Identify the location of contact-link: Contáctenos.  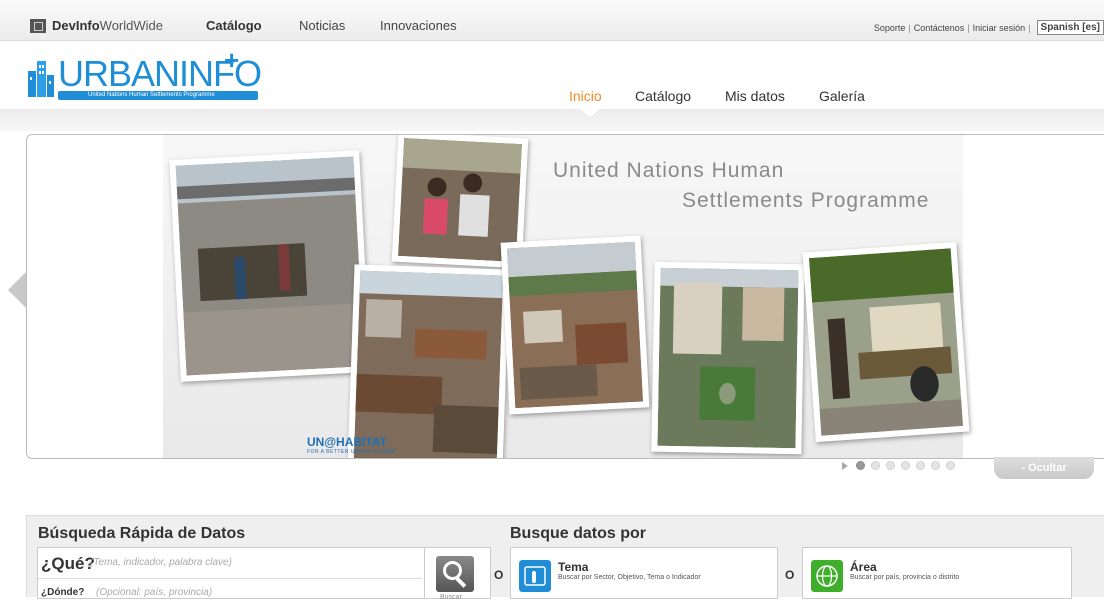
(939, 28).